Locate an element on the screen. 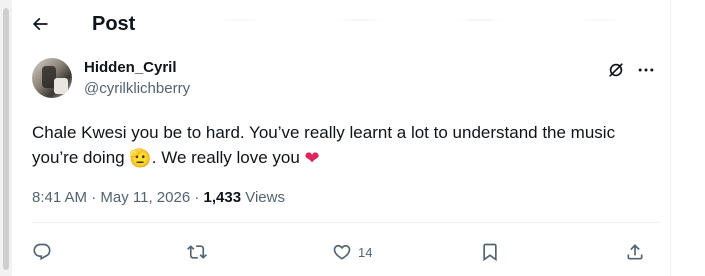 This screenshot has height=276, width=705. grok-button is located at coordinates (616, 70).